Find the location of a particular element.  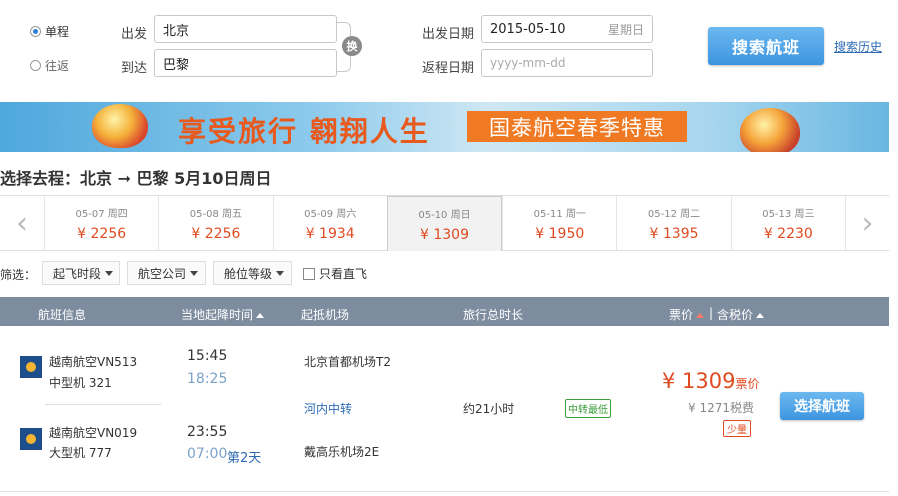

leg2-arr-time: 07:00 is located at coordinates (207, 454).